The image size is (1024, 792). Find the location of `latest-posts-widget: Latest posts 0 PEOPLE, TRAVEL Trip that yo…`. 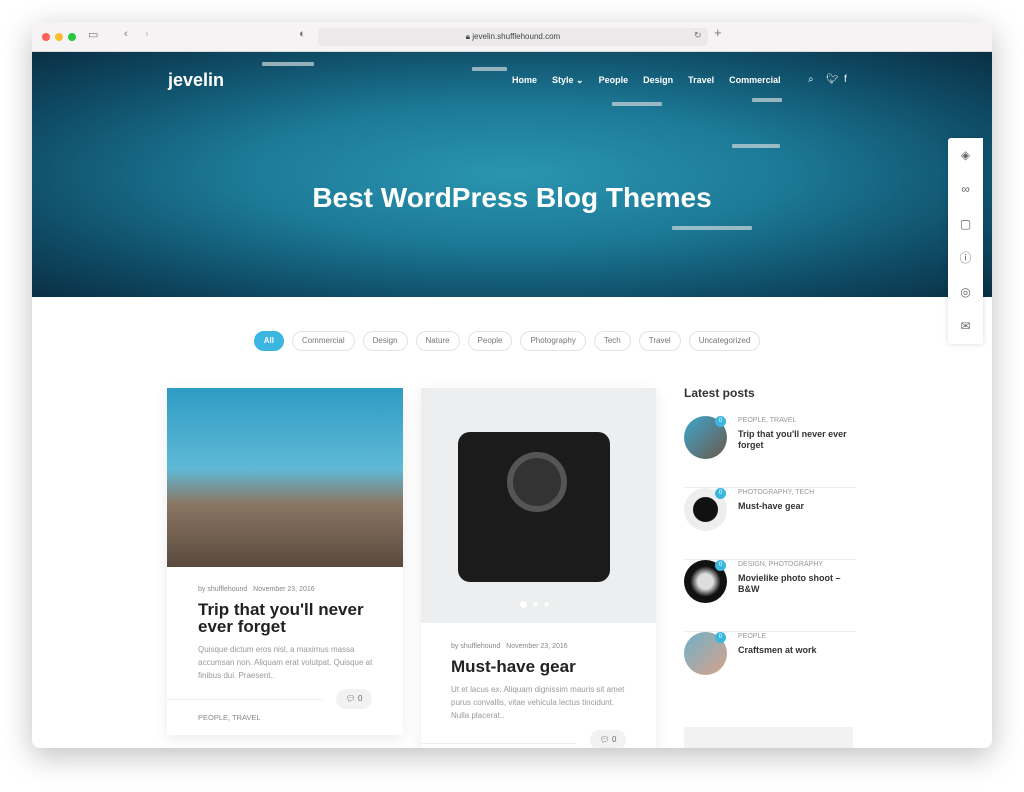

latest-posts-widget: Latest posts 0 PEOPLE, TRAVEL Trip that yo… is located at coordinates (770, 567).